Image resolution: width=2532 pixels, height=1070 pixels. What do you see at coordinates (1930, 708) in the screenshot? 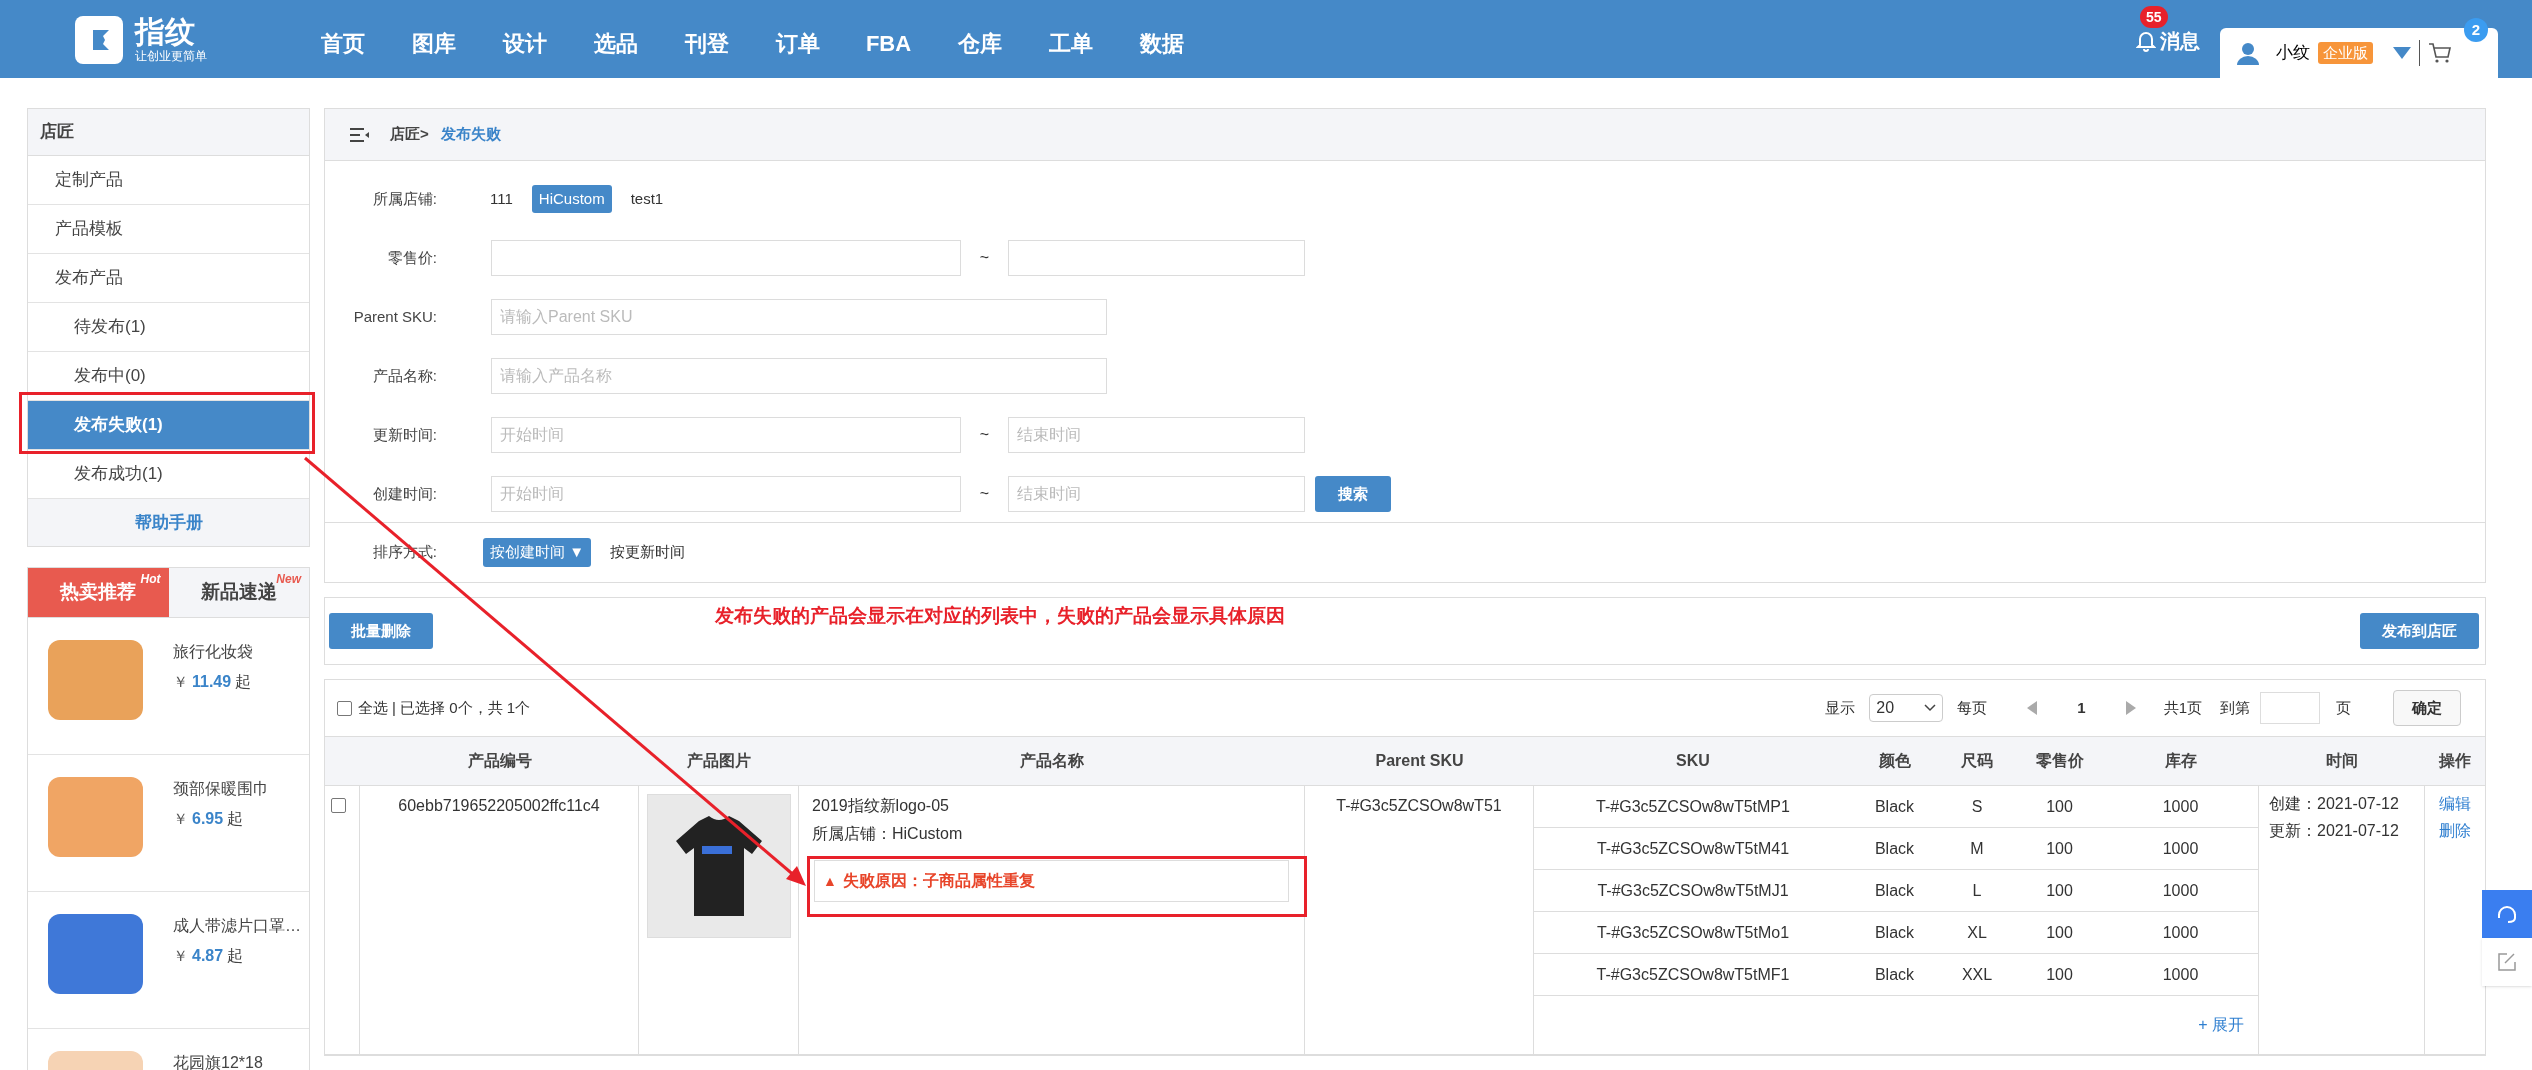
I see `chevron-down-icon` at bounding box center [1930, 708].